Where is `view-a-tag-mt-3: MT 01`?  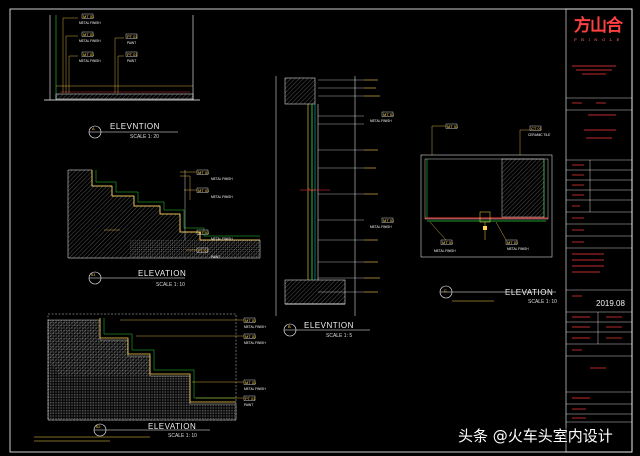 view-a-tag-mt-3: MT 01 is located at coordinates (89, 54).